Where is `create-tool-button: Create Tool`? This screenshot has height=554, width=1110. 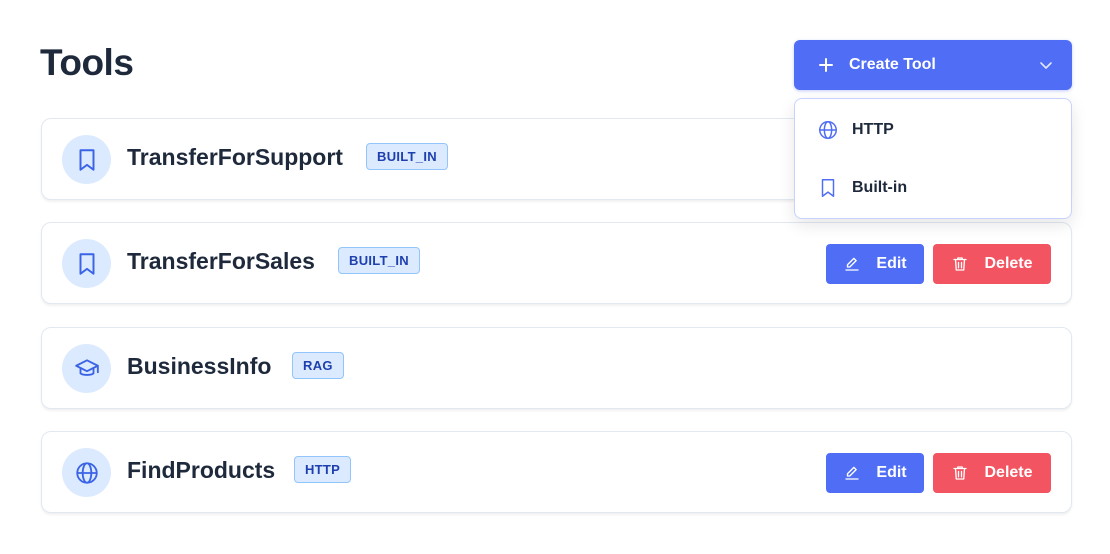
create-tool-button: Create Tool is located at coordinates (933, 65).